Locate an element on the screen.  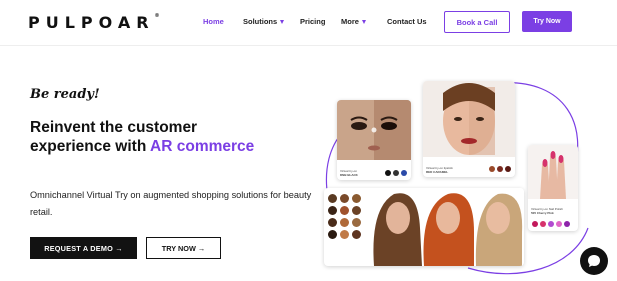
lips-photo is located at coordinates (469, 119).